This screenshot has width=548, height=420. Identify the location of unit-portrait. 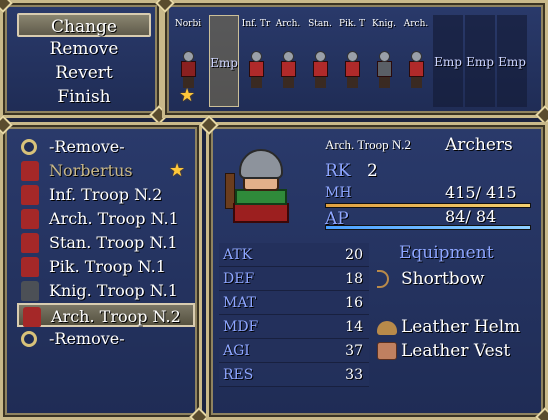
(261, 183).